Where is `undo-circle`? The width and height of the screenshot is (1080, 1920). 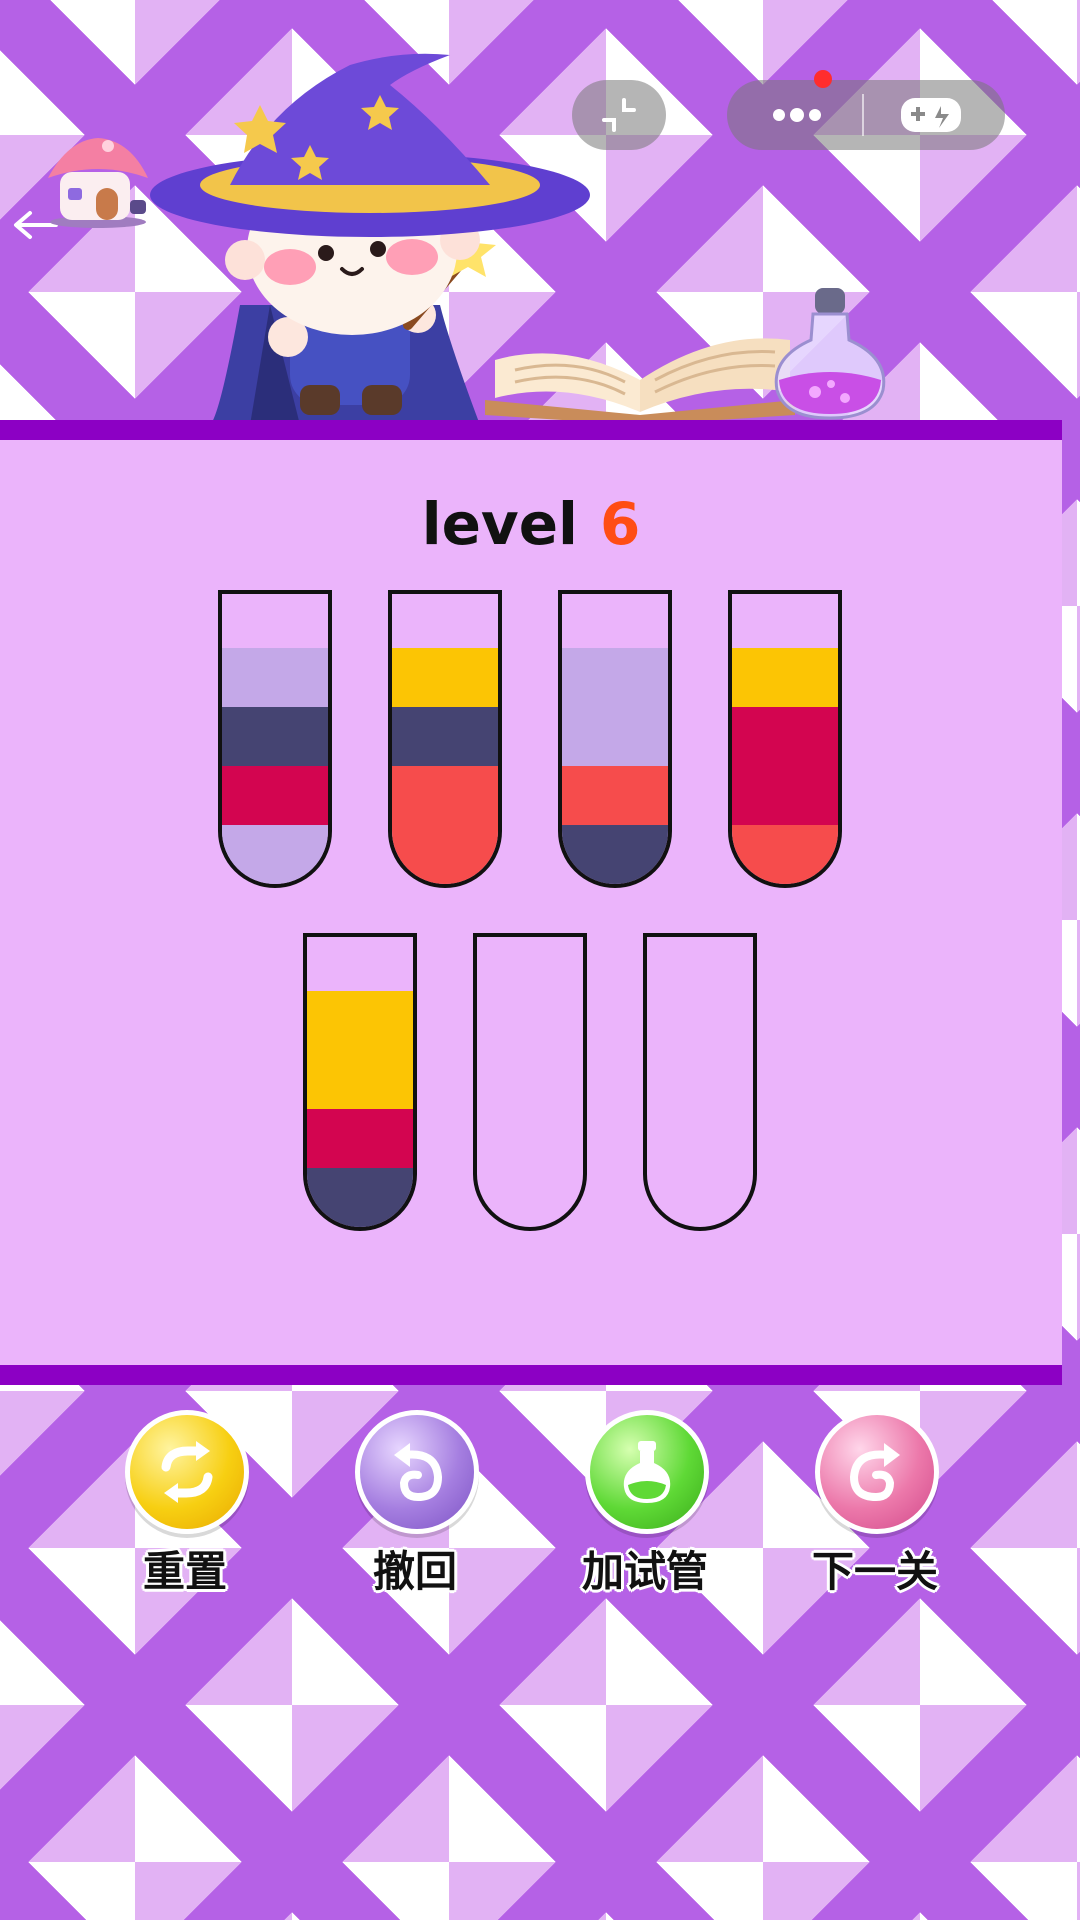
undo-circle is located at coordinates (417, 1472).